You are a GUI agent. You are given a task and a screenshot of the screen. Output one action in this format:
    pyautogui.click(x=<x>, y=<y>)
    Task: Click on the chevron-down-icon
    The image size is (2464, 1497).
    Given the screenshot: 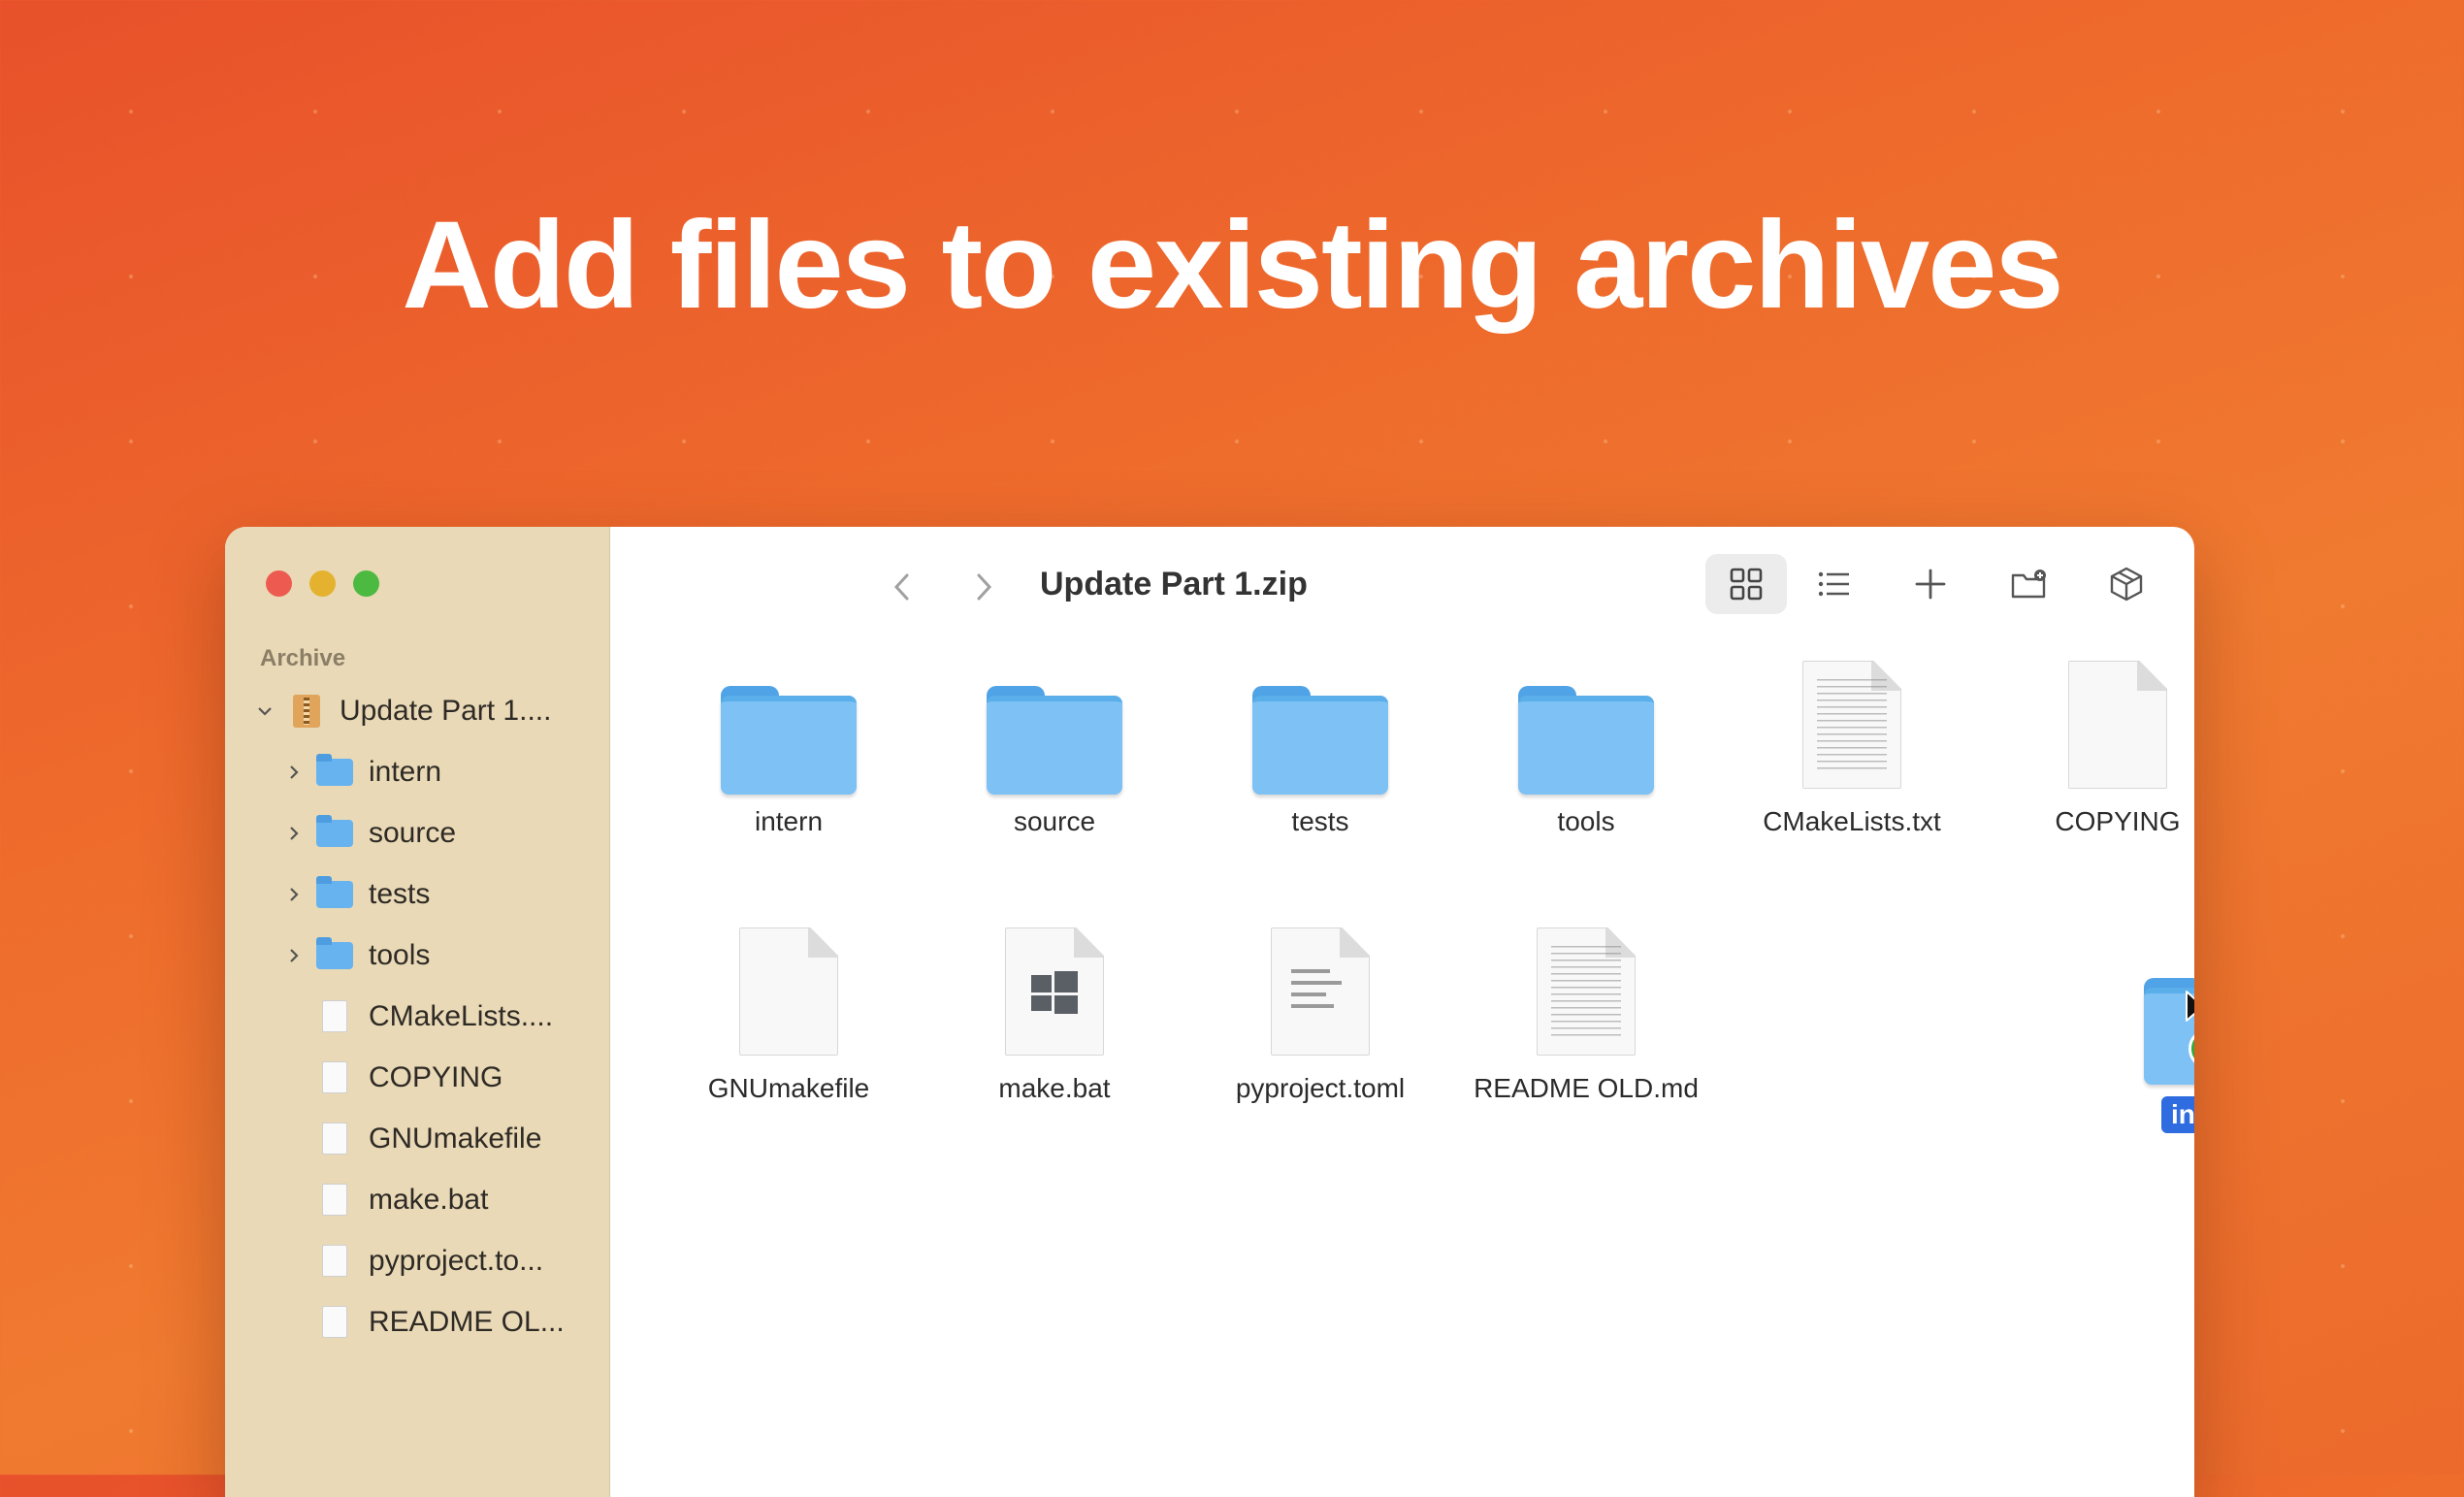 What is the action you would take?
    pyautogui.click(x=265, y=711)
    